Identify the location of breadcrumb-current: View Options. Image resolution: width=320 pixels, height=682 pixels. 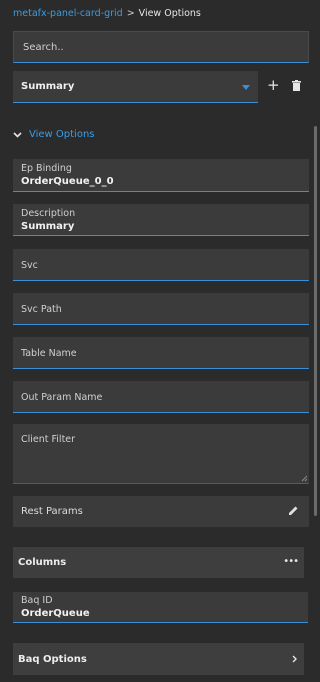
(169, 13).